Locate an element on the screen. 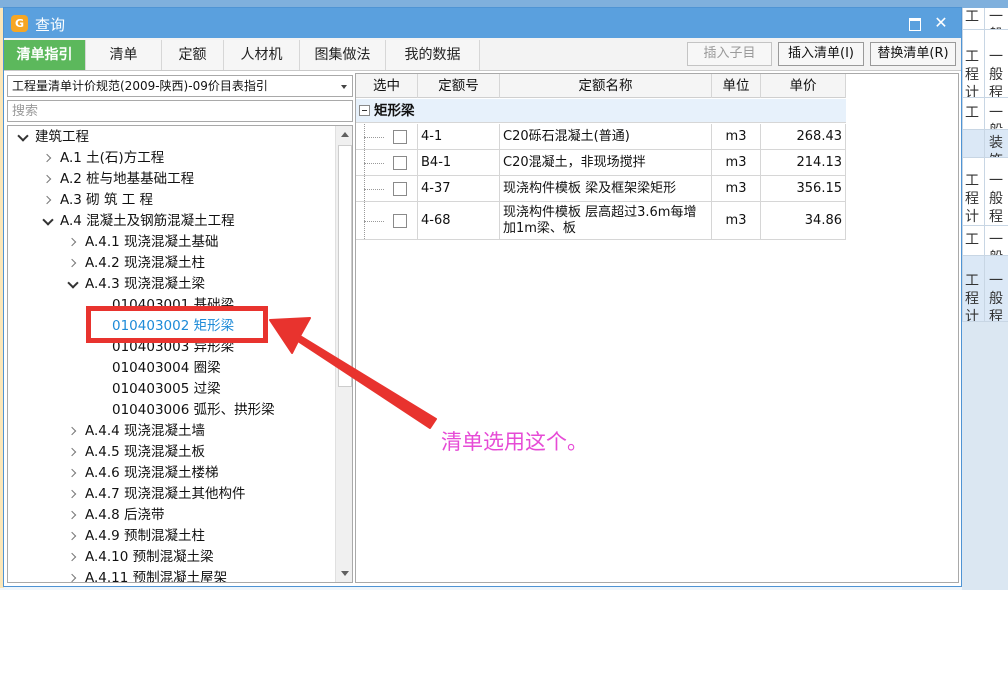 The width and height of the screenshot is (1008, 682). tree-item-label: A.4 混凝土及钢筋混凝土工程 is located at coordinates (147, 221).